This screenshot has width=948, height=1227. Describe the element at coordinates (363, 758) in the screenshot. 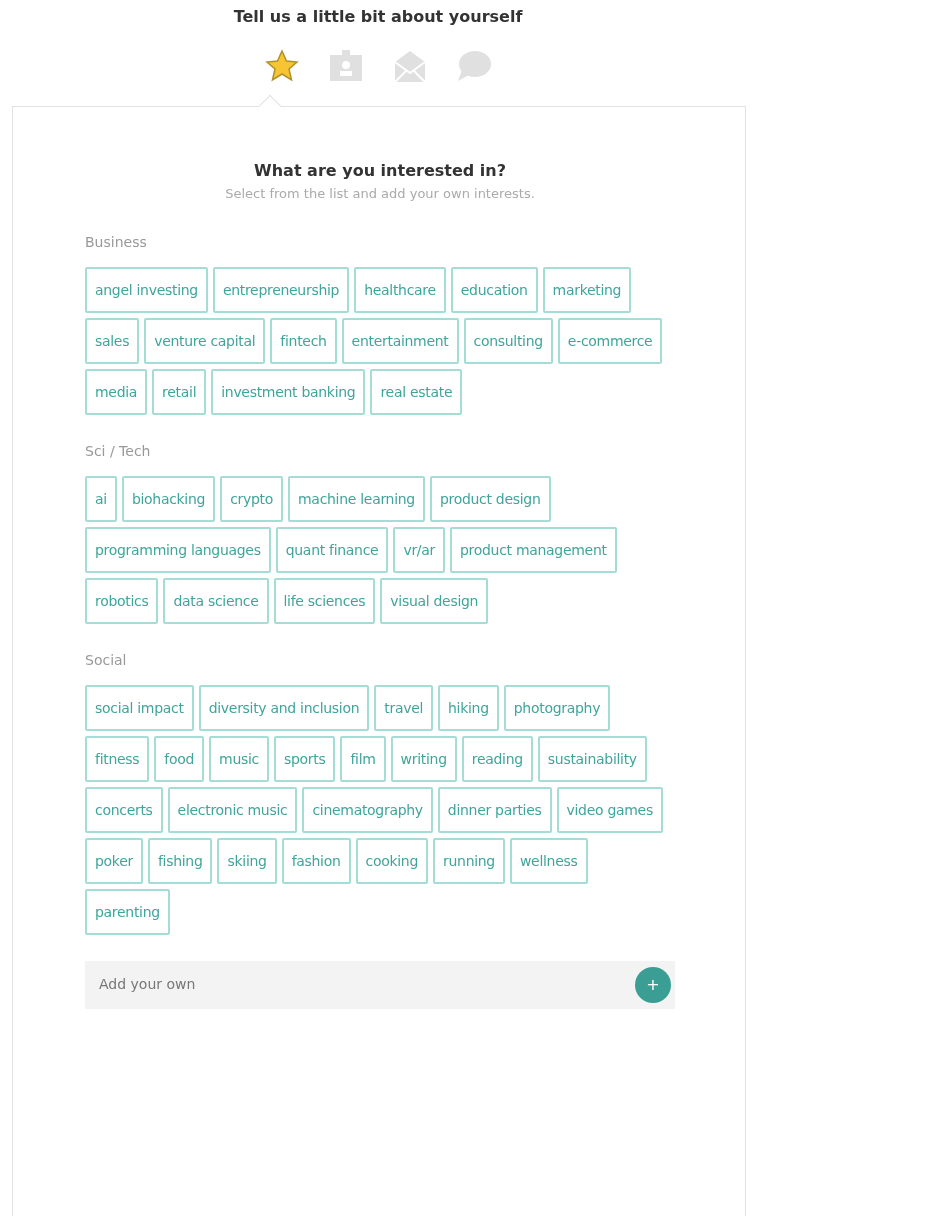

I see `interest-tag: film` at that location.